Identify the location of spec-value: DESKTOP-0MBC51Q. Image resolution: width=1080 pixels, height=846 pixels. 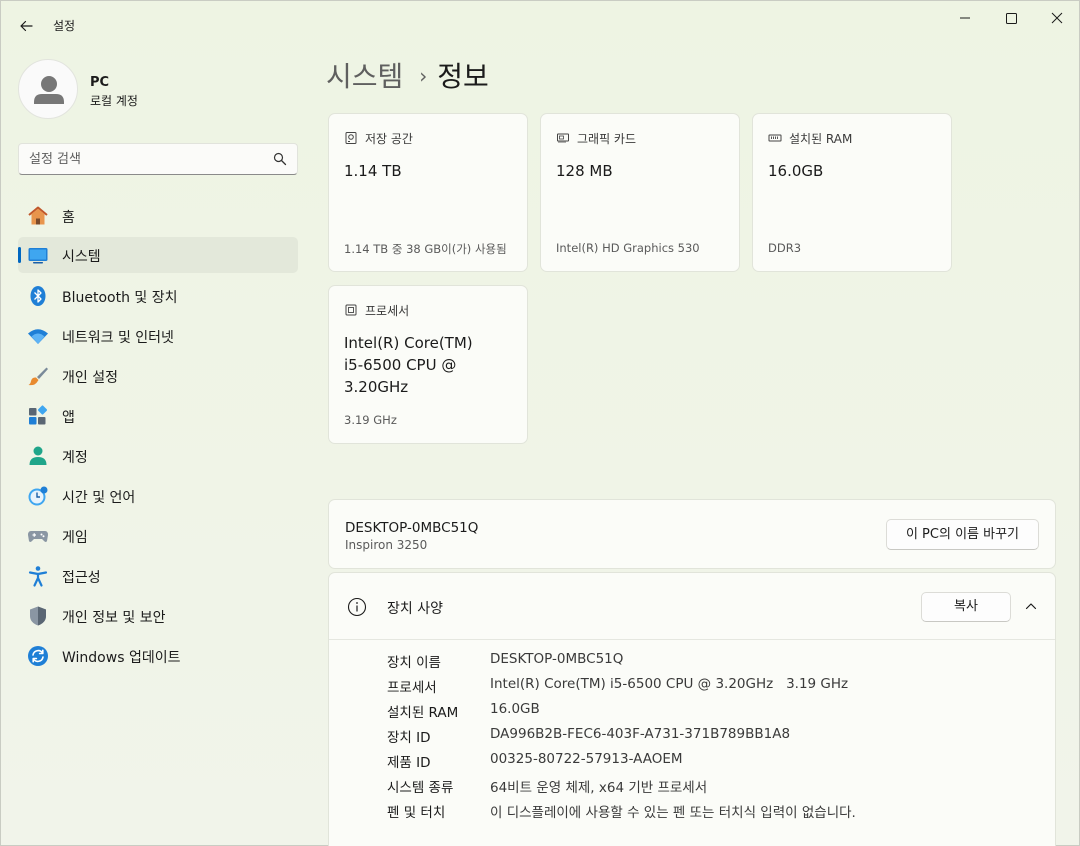
(557, 659).